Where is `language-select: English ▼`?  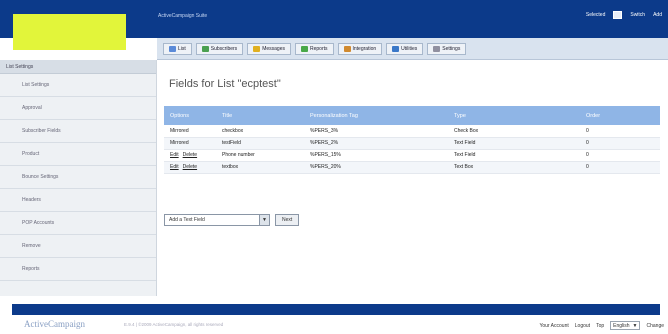
language-select: English ▼ is located at coordinates (625, 325).